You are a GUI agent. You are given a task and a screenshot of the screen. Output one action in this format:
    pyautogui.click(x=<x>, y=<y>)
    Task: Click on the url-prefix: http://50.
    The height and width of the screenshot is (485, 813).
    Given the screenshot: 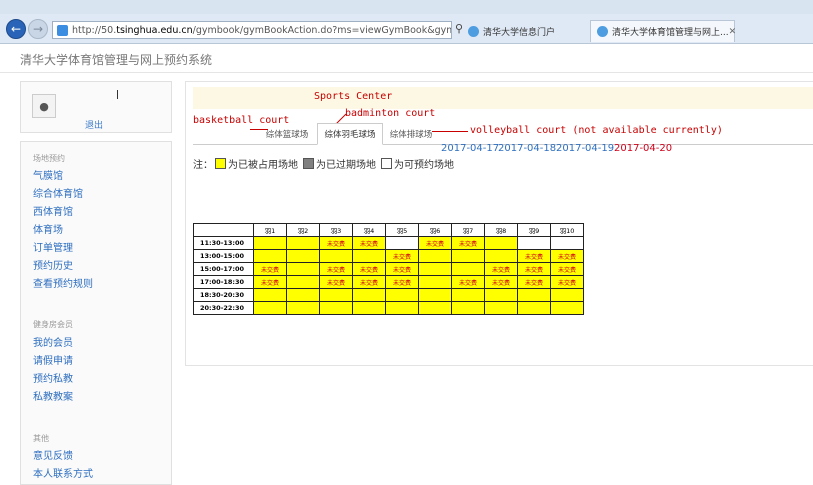 What is the action you would take?
    pyautogui.click(x=94, y=30)
    